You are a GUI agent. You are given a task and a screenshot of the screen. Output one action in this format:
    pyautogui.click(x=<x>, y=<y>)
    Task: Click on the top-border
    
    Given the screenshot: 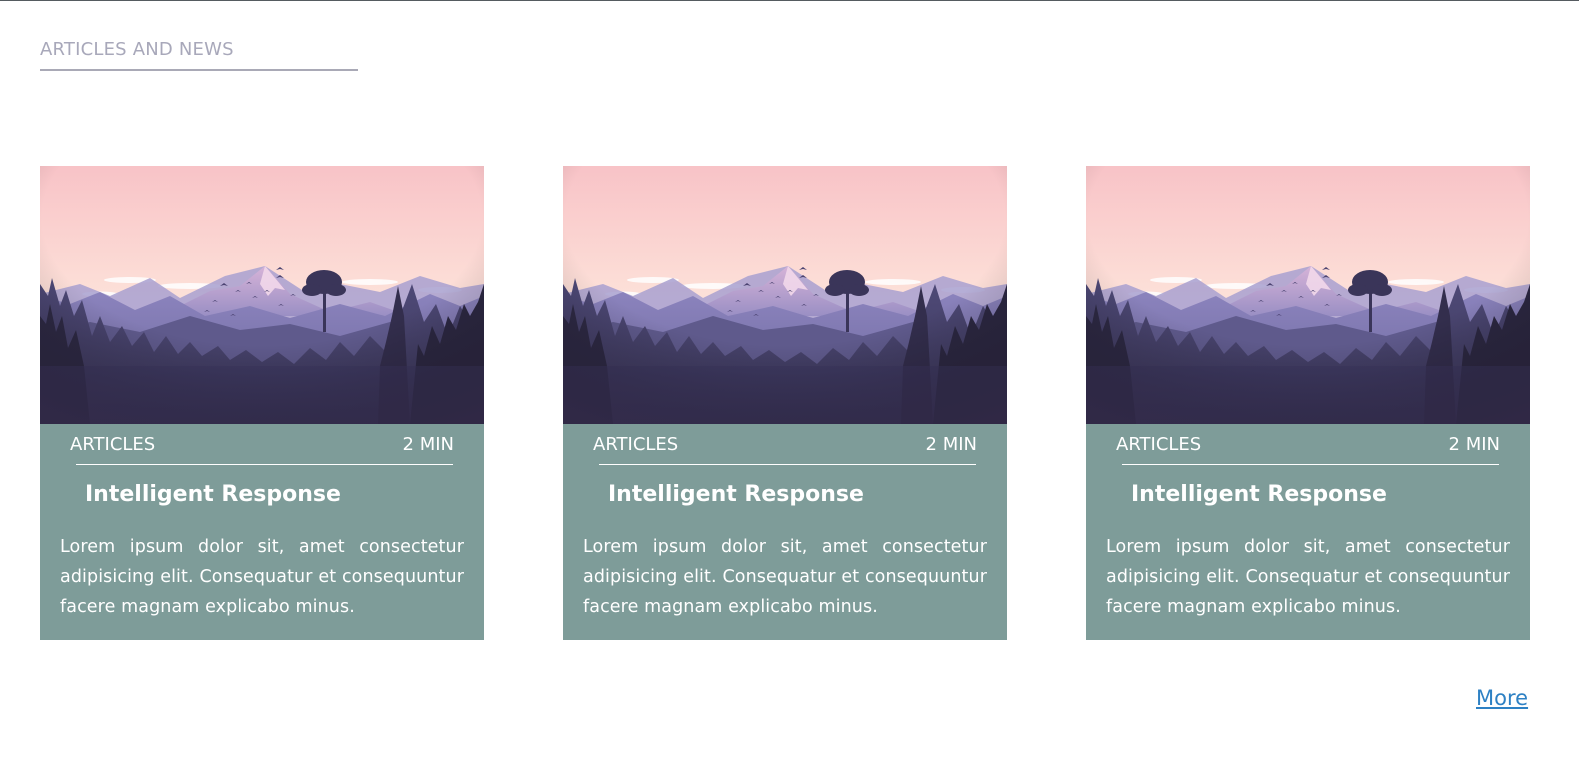 What is the action you would take?
    pyautogui.click(x=789, y=0)
    